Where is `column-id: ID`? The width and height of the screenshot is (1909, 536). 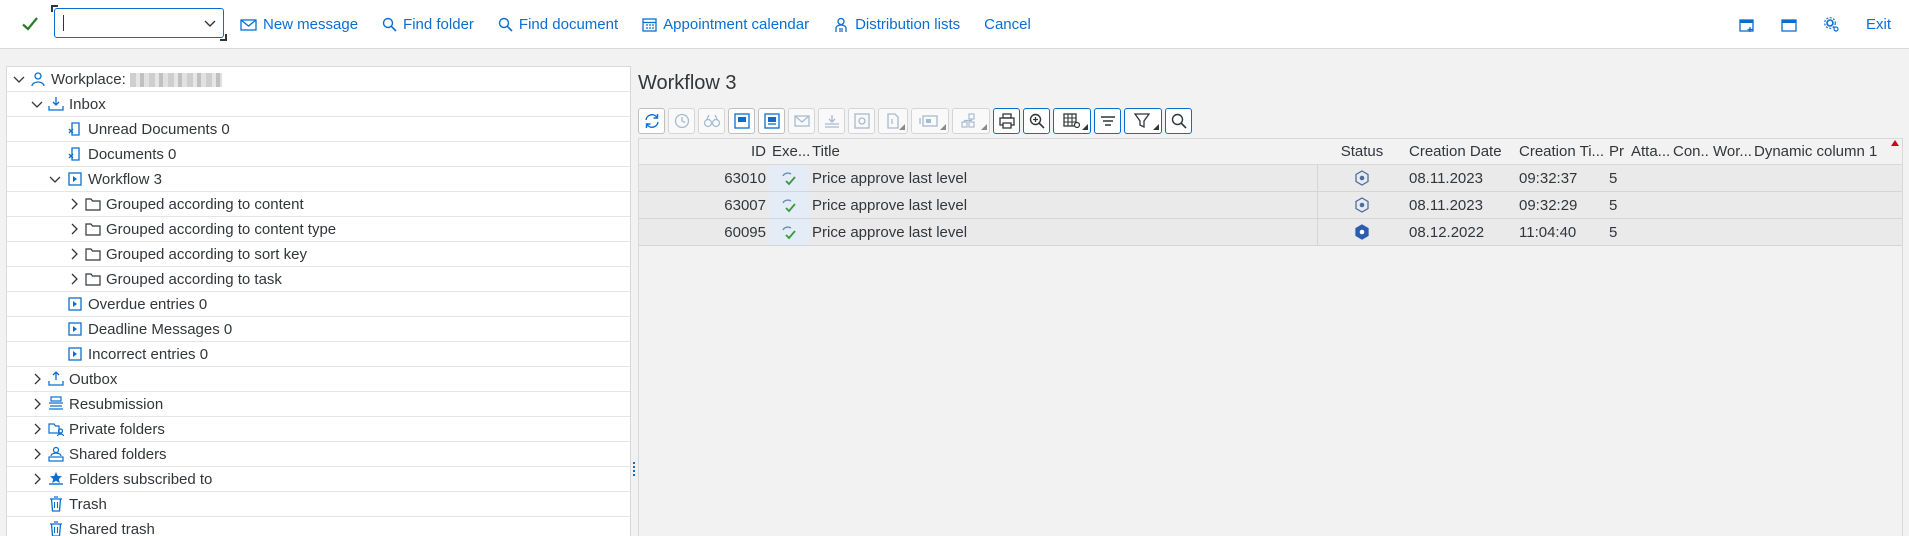 column-id: ID is located at coordinates (704, 151).